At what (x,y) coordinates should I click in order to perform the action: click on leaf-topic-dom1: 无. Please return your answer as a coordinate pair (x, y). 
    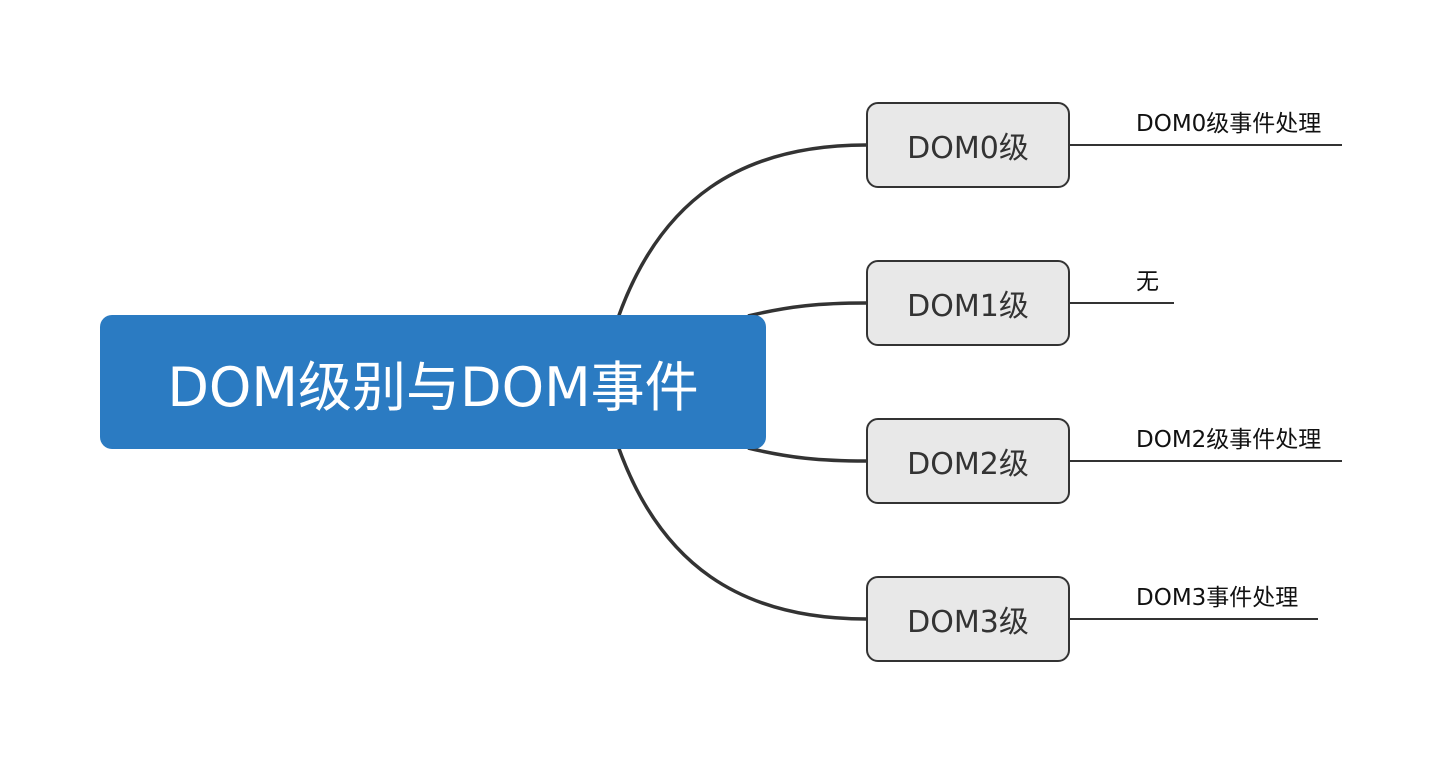
    Looking at the image, I should click on (1147, 279).